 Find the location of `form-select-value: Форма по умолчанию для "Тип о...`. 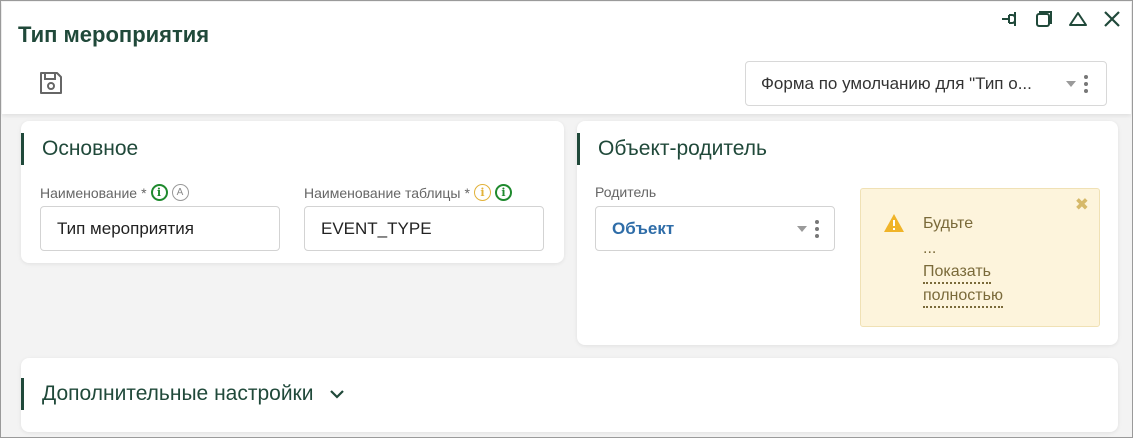

form-select-value: Форма по умолчанию для "Тип о... is located at coordinates (896, 83).